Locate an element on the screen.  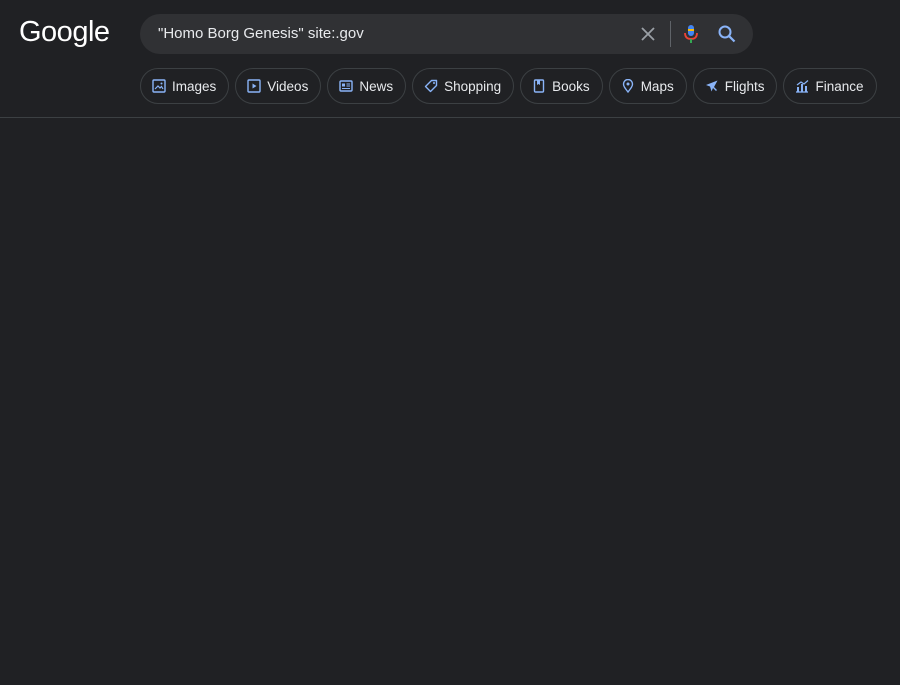
tab-label: Images is located at coordinates (194, 86).